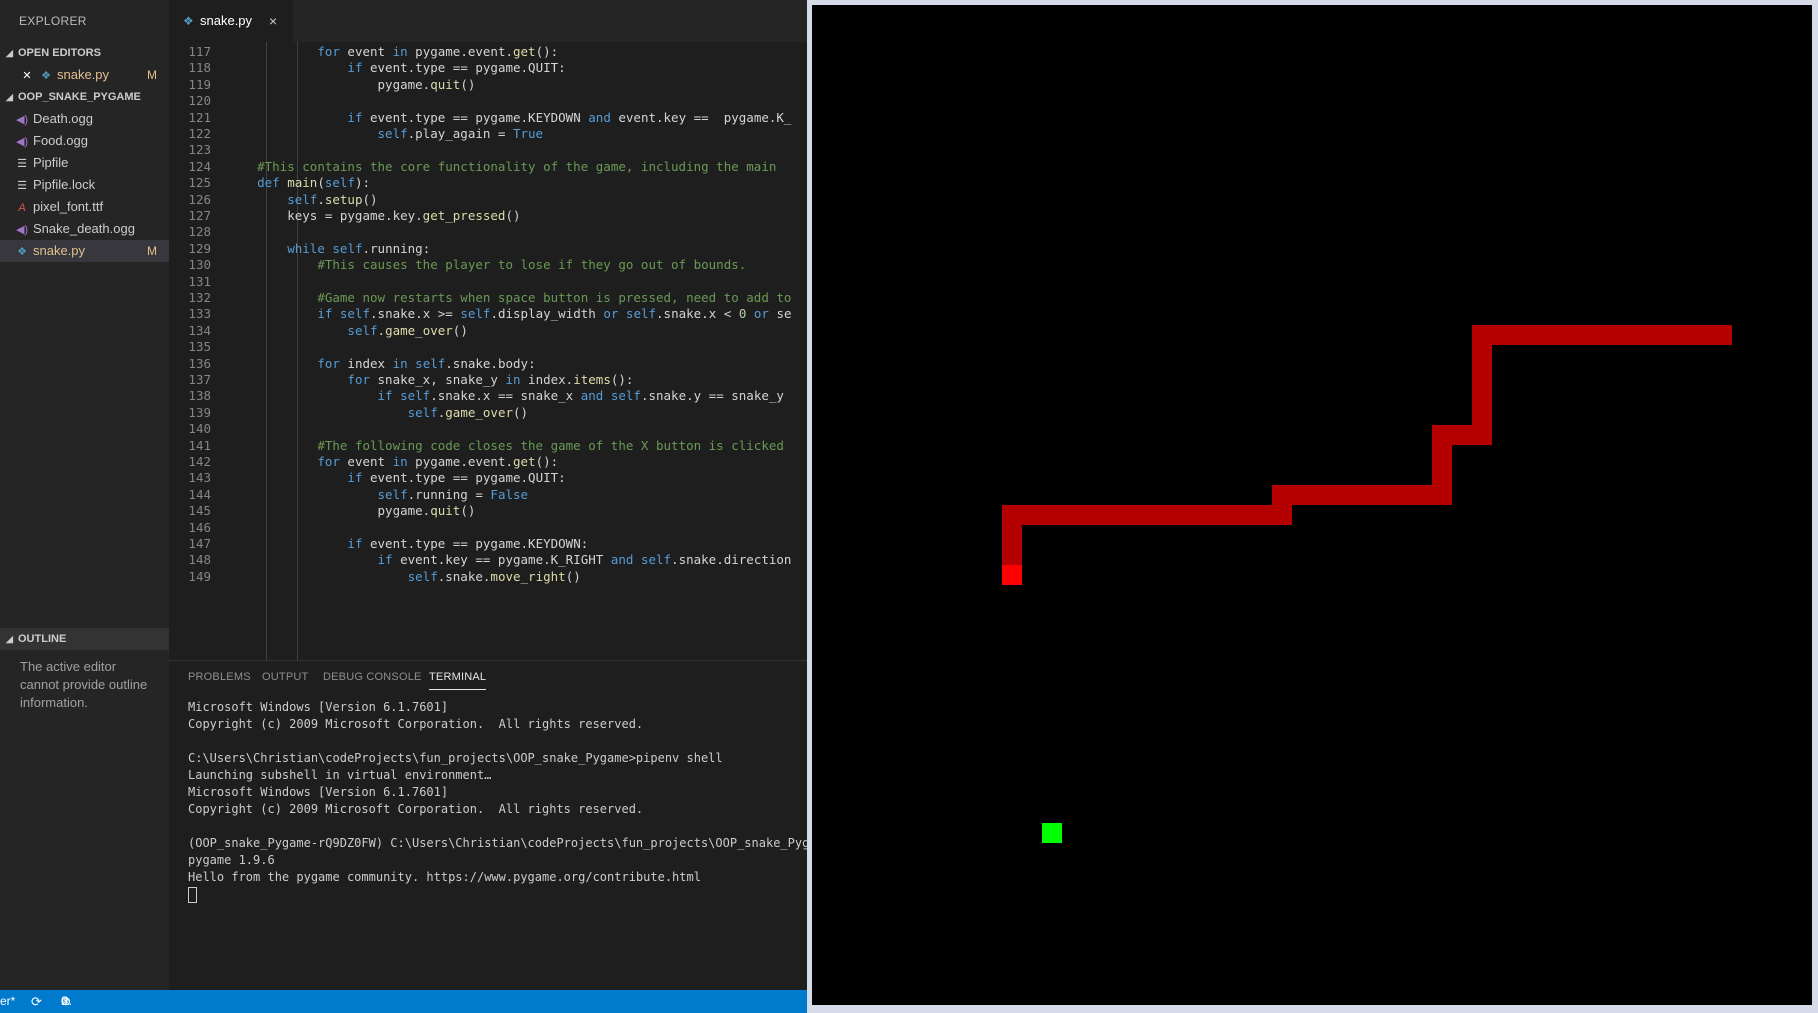 The image size is (1818, 1013). I want to click on status-bar: er* ⟳ ⊗ 0 ⚠ 0, so click(403, 1001).